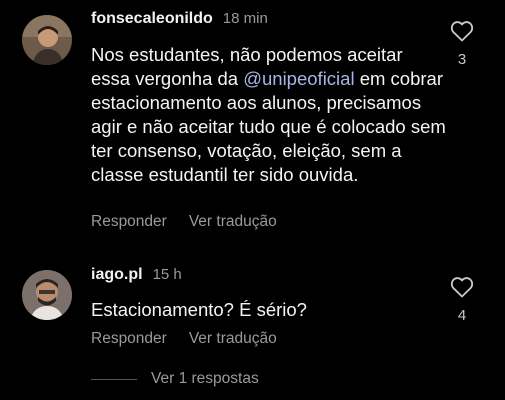 This screenshot has width=505, height=400. I want to click on username: iago.pl, so click(117, 275).